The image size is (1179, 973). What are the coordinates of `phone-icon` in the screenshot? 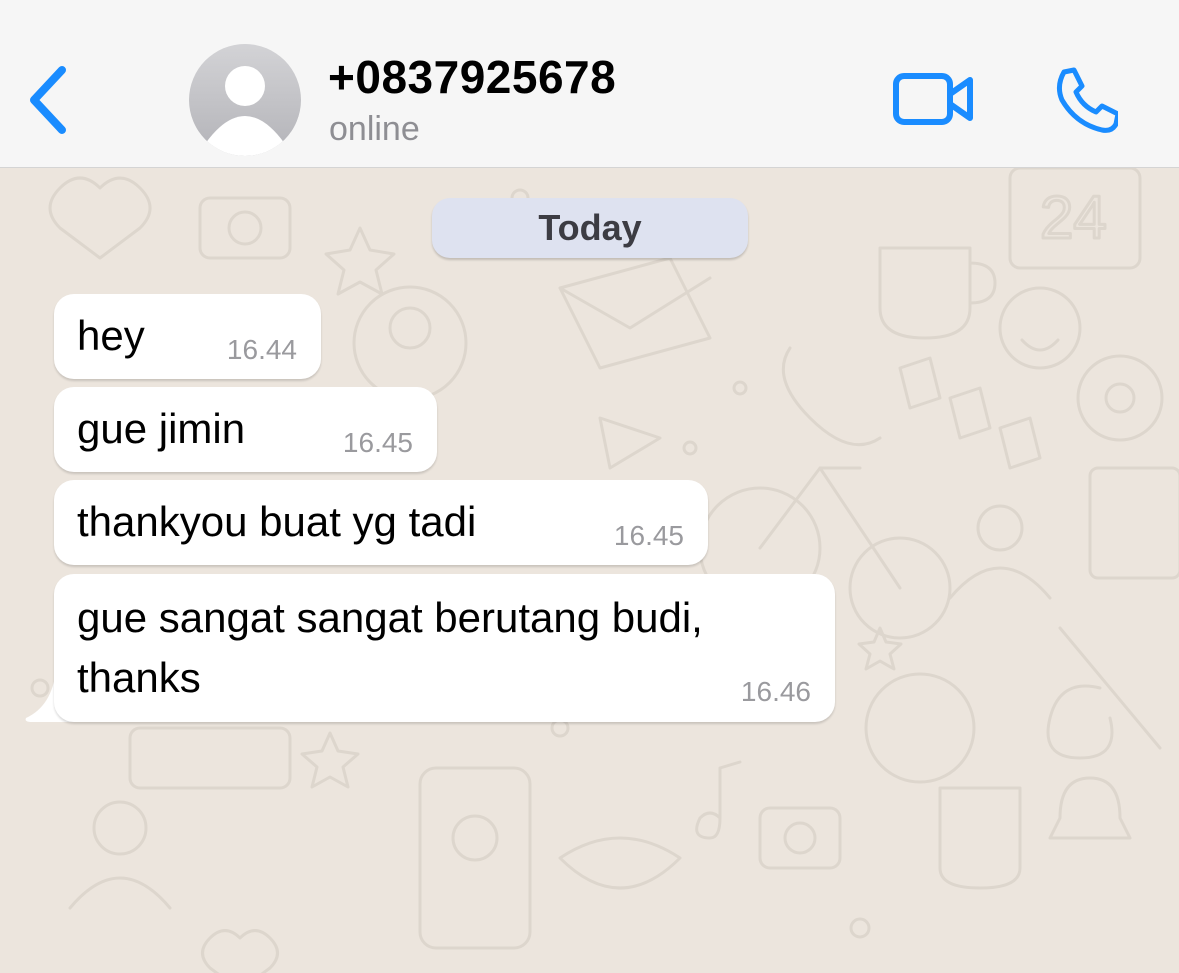 It's located at (1084, 100).